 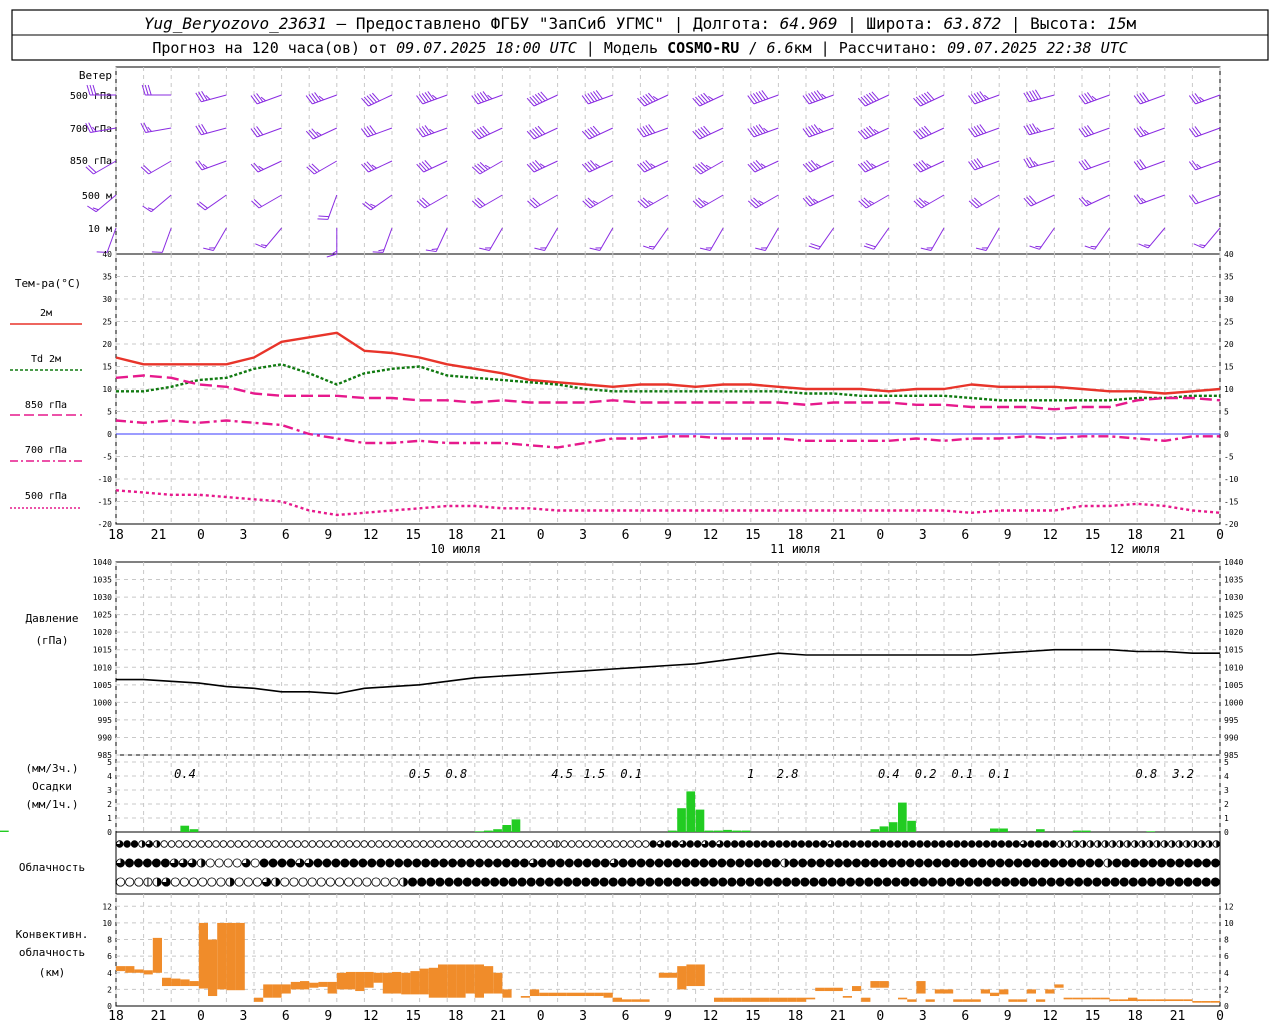 What do you see at coordinates (1226, 804) in the screenshot?
I see `precip-ytick-right: 2` at bounding box center [1226, 804].